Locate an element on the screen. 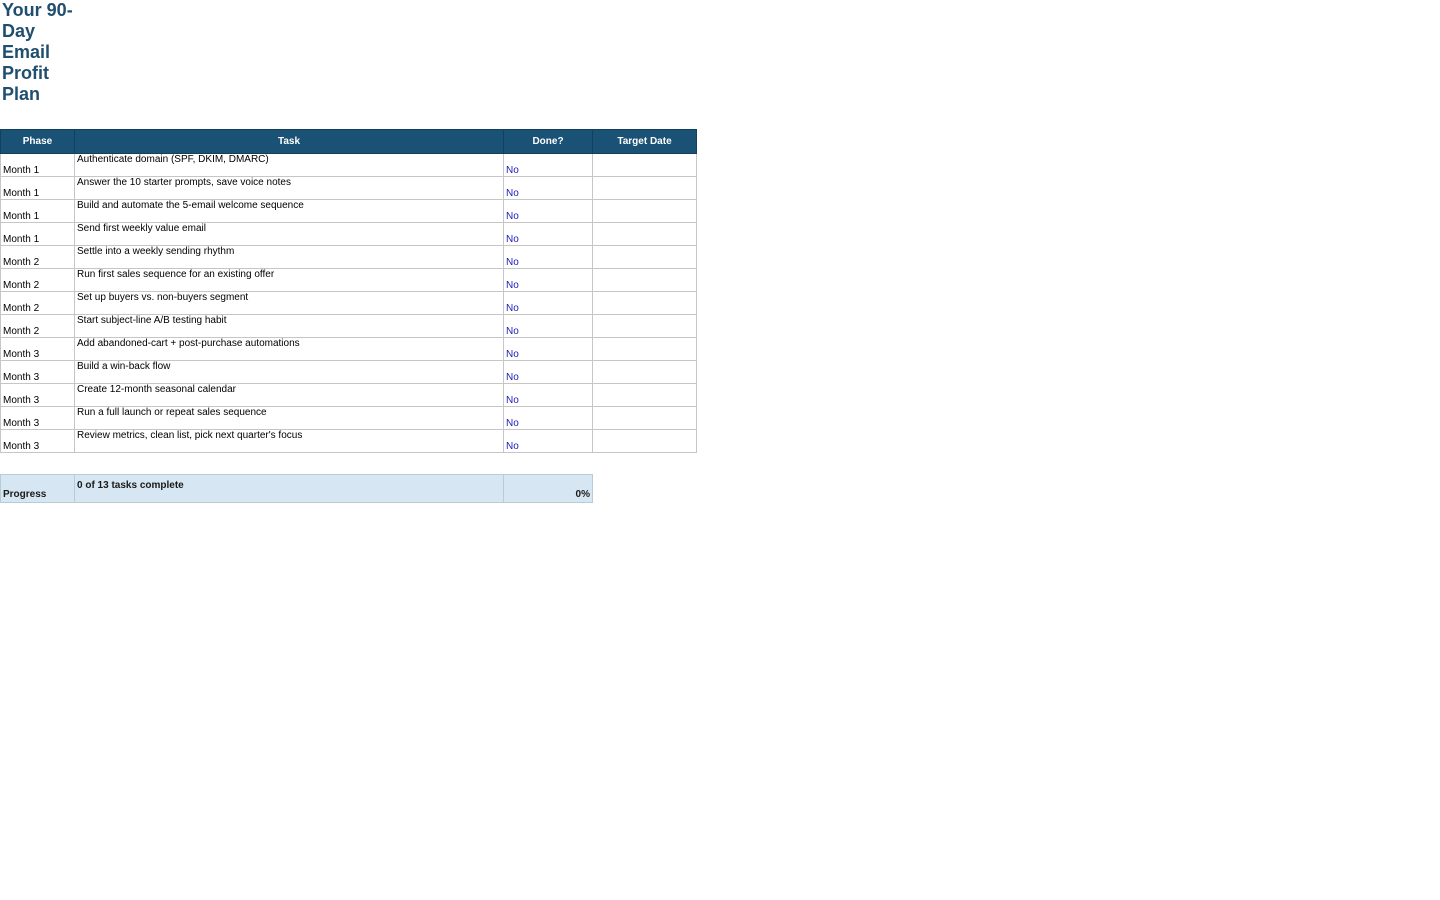 The height and width of the screenshot is (900, 1440). task-cell: Create 12-month seasonal calendar is located at coordinates (289, 395).